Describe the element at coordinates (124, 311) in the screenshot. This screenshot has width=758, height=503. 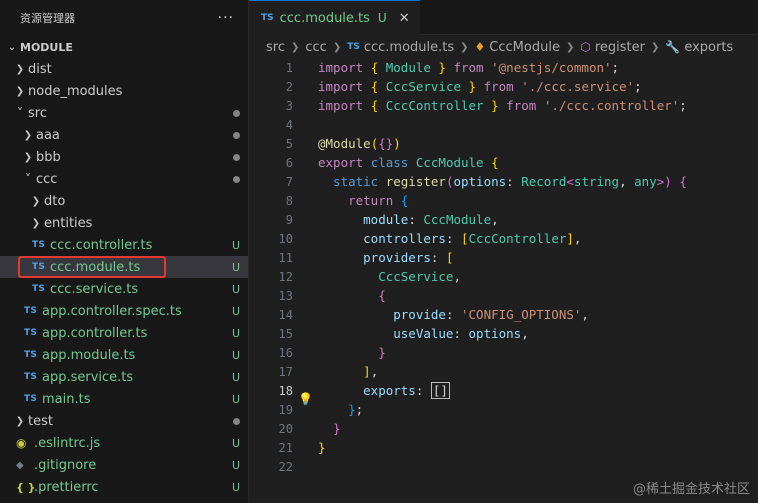
I see `tree-item-app-controller-spec-ts: TS app.controller.spec.ts U` at that location.